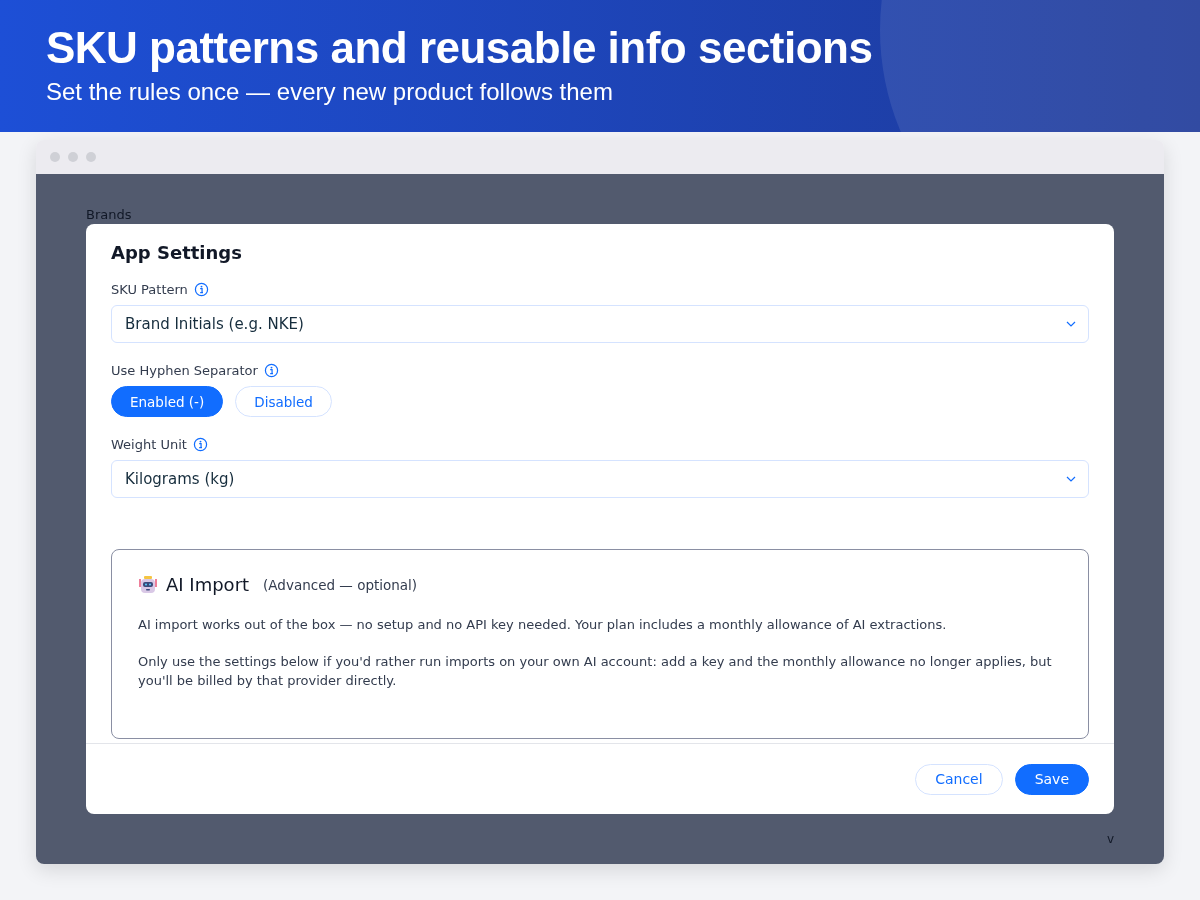  What do you see at coordinates (600, 324) in the screenshot?
I see `dropdown-field: Brand Initials (e.g. NKE)` at bounding box center [600, 324].